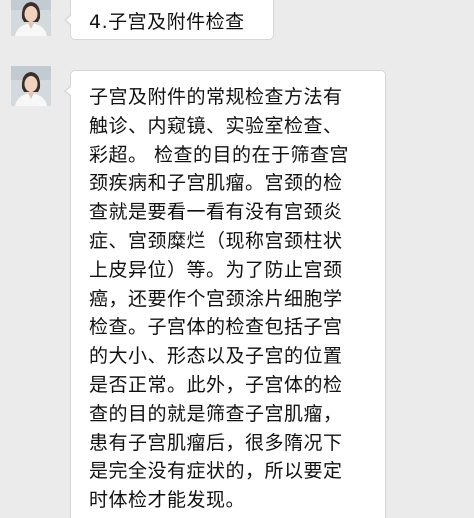  I want to click on message-text-line: 癌，还要作个宫颈涂片细胞学, so click(216, 298).